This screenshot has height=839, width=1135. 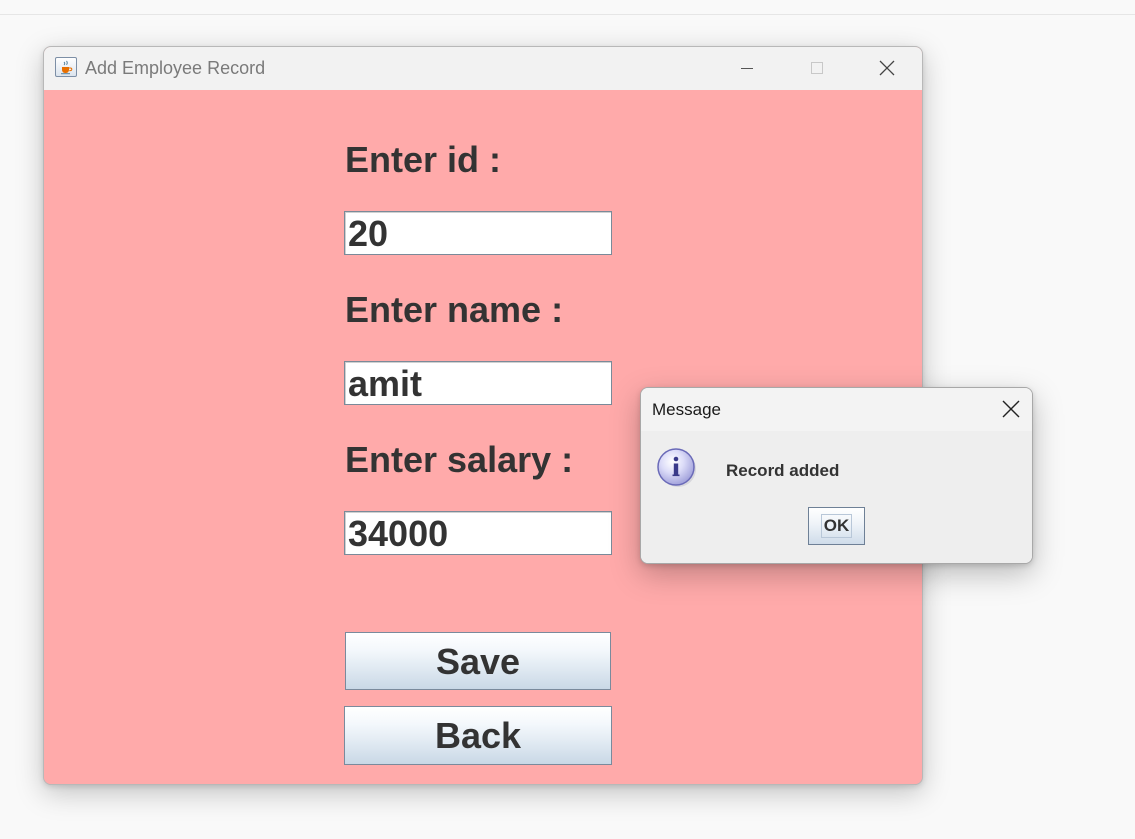 What do you see at coordinates (483, 68) in the screenshot?
I see `window-titlebar: Add Employee Record` at bounding box center [483, 68].